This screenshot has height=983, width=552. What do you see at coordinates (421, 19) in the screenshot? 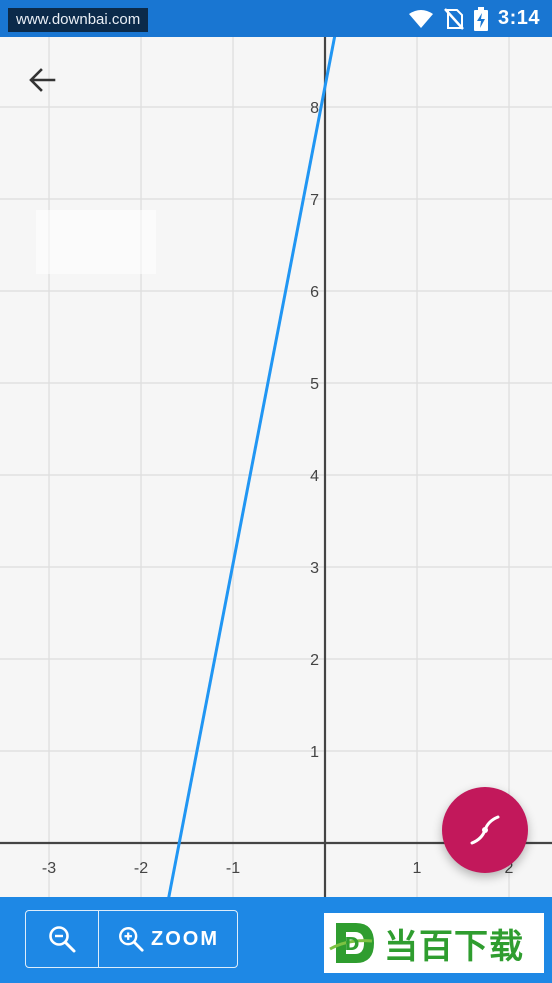
I see `wifi-icon` at bounding box center [421, 19].